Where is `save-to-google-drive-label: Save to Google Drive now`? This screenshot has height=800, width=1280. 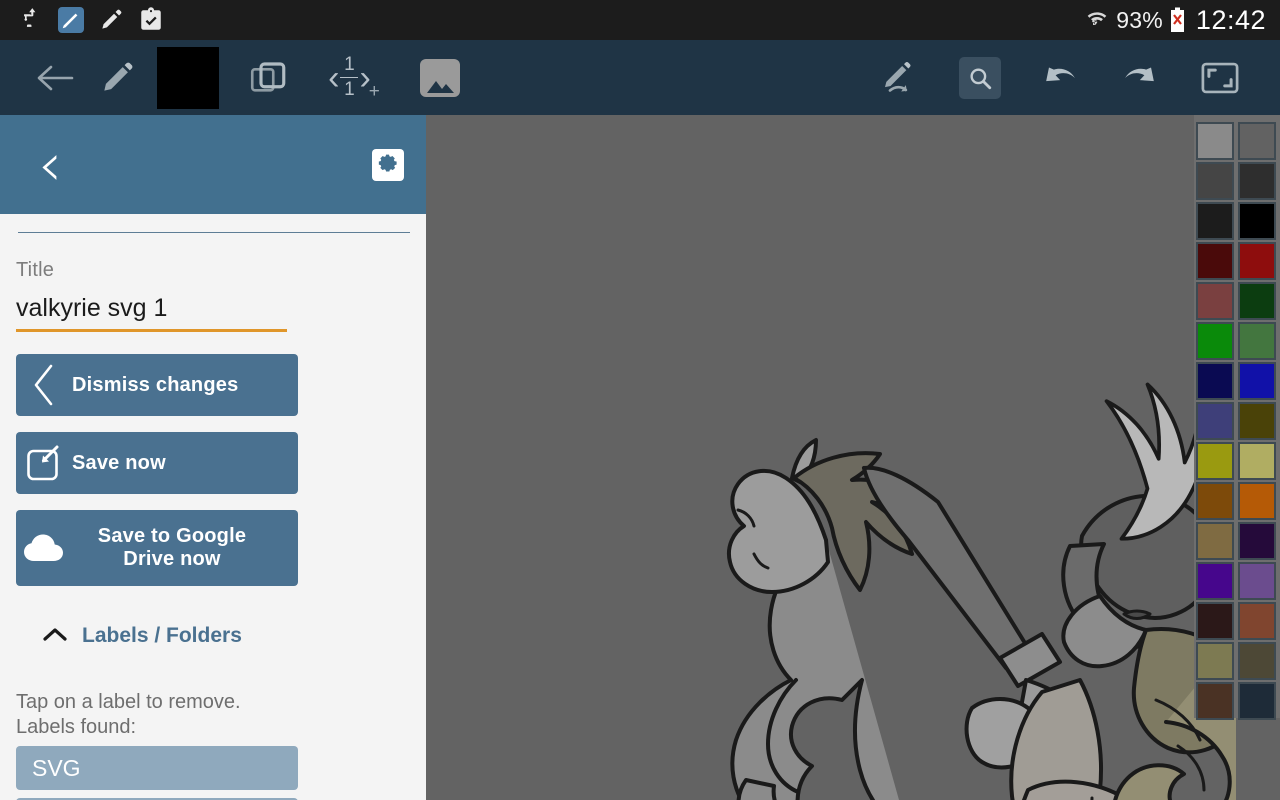 save-to-google-drive-label: Save to Google Drive now is located at coordinates (172, 547).